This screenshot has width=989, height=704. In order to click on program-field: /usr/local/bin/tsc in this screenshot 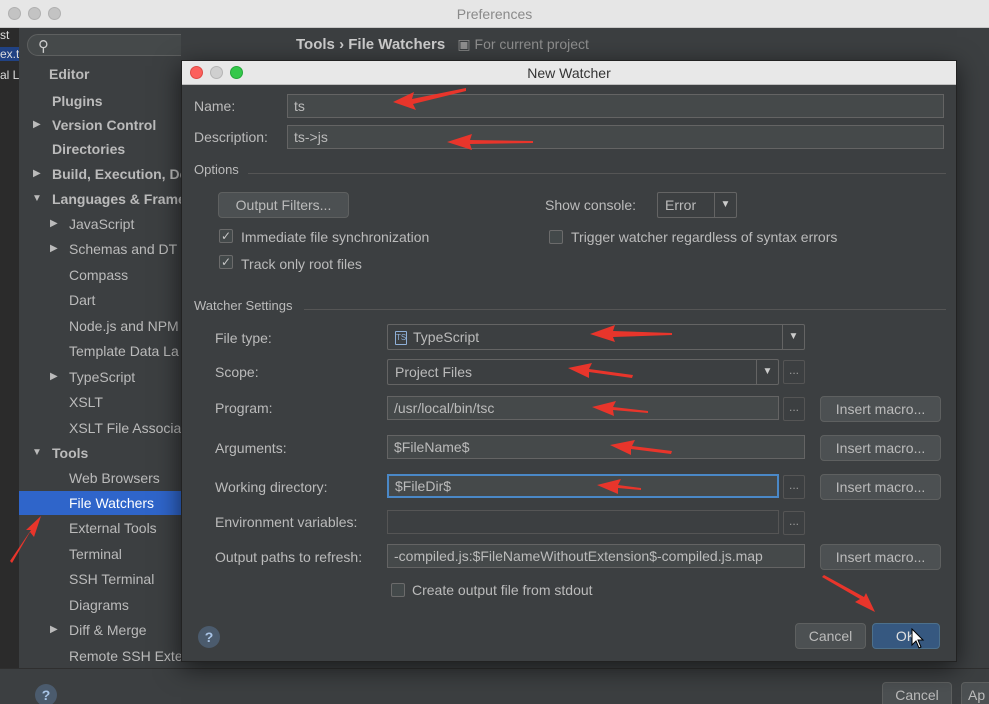, I will do `click(583, 408)`.